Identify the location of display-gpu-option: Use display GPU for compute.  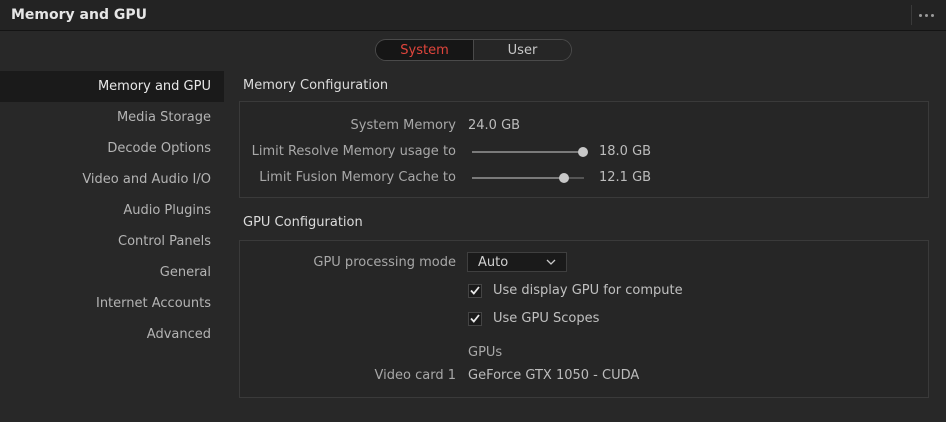
(575, 290).